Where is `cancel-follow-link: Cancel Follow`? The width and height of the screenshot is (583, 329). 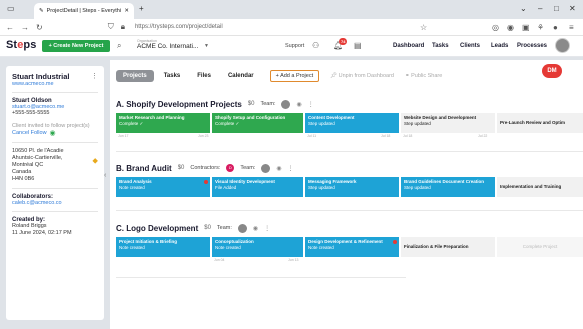 cancel-follow-link: Cancel Follow is located at coordinates (29, 133).